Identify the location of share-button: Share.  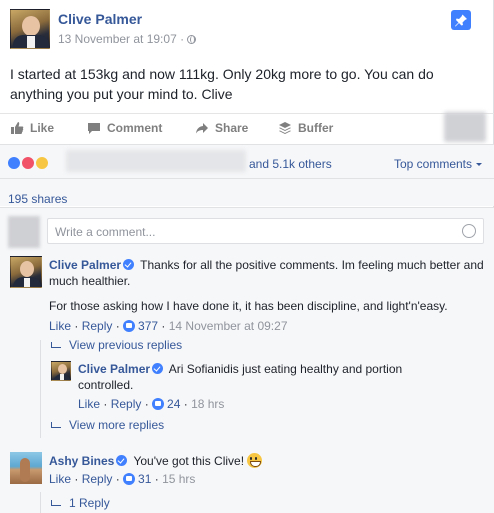
(221, 128).